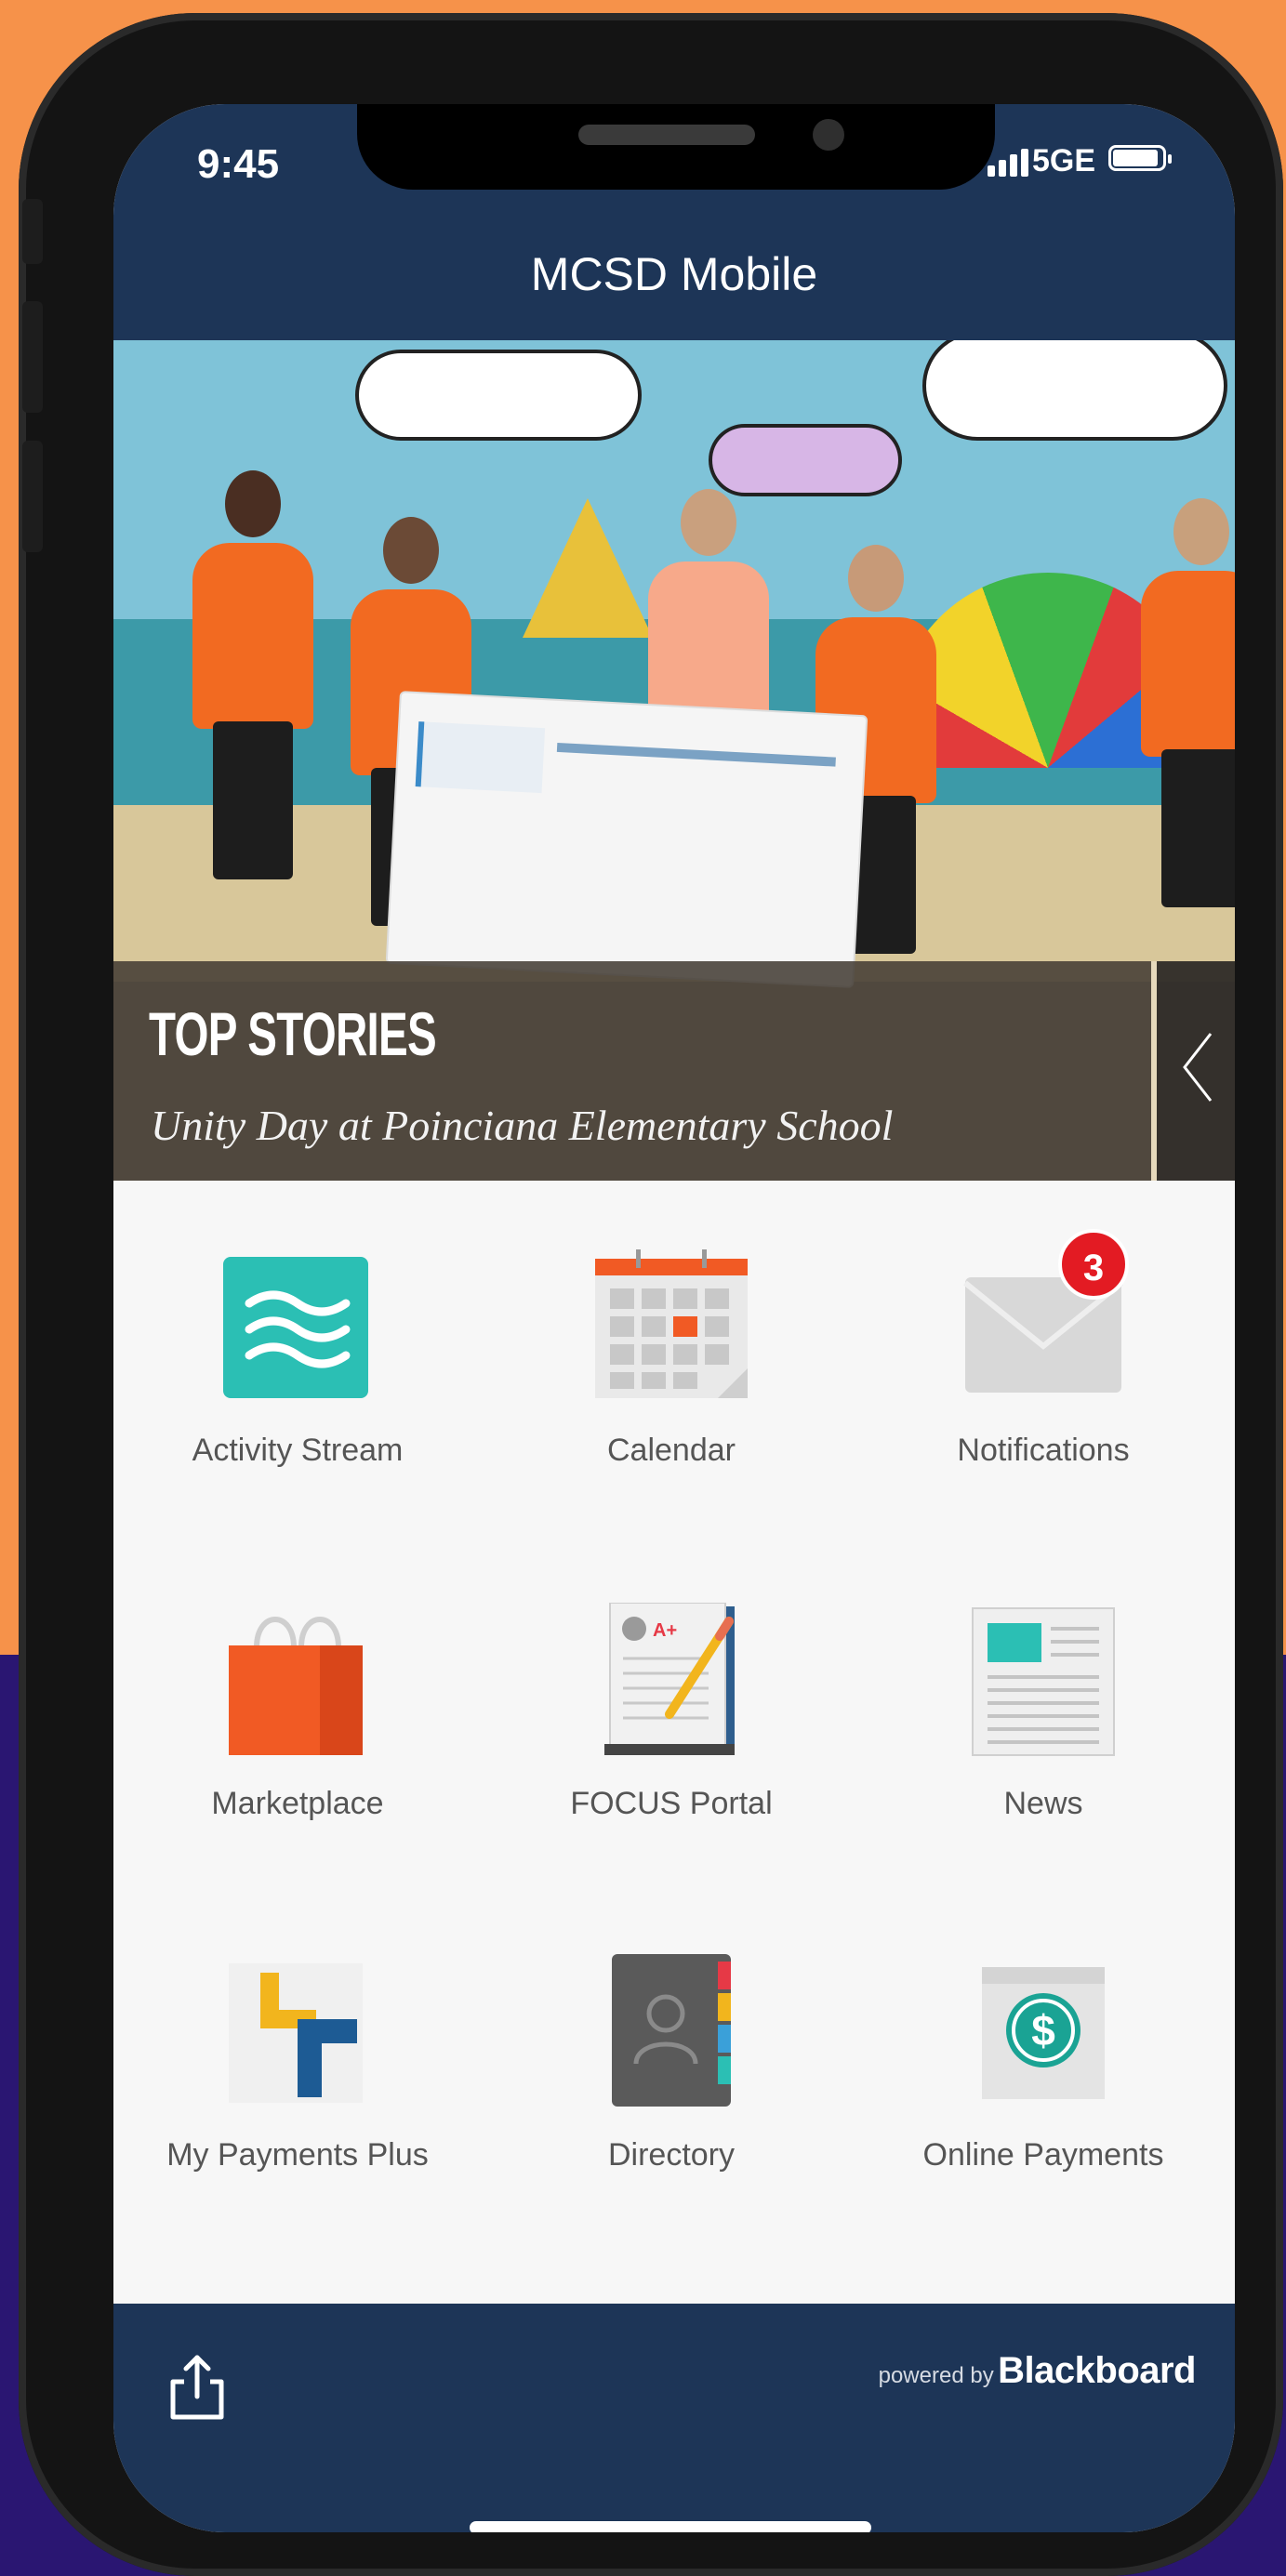 The height and width of the screenshot is (2576, 1286). Describe the element at coordinates (1043, 1803) in the screenshot. I see `tile-label: News` at that location.